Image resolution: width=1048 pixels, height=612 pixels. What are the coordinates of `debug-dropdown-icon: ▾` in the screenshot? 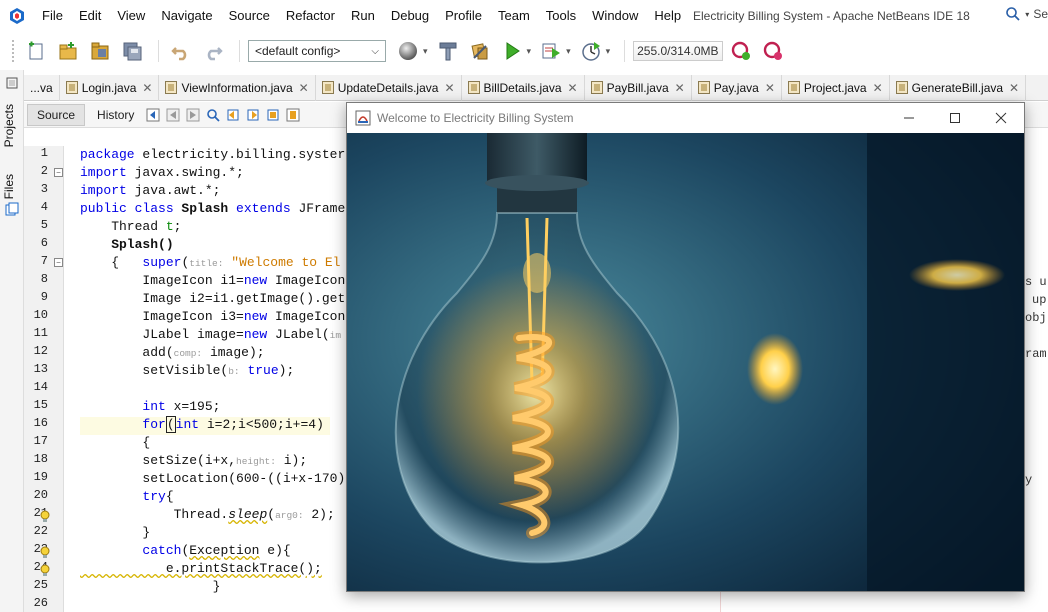 It's located at (568, 51).